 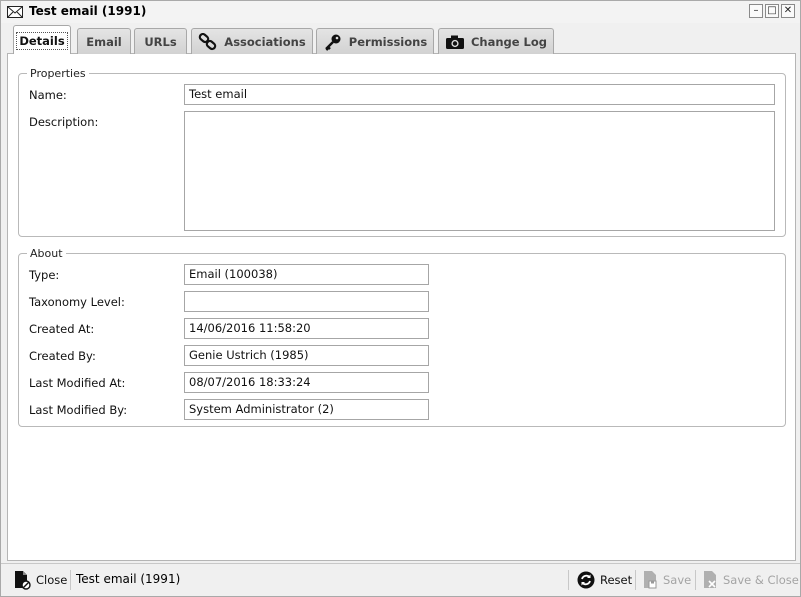 What do you see at coordinates (306, 355) in the screenshot?
I see `created-by-field: Genie Ustrich (1985)` at bounding box center [306, 355].